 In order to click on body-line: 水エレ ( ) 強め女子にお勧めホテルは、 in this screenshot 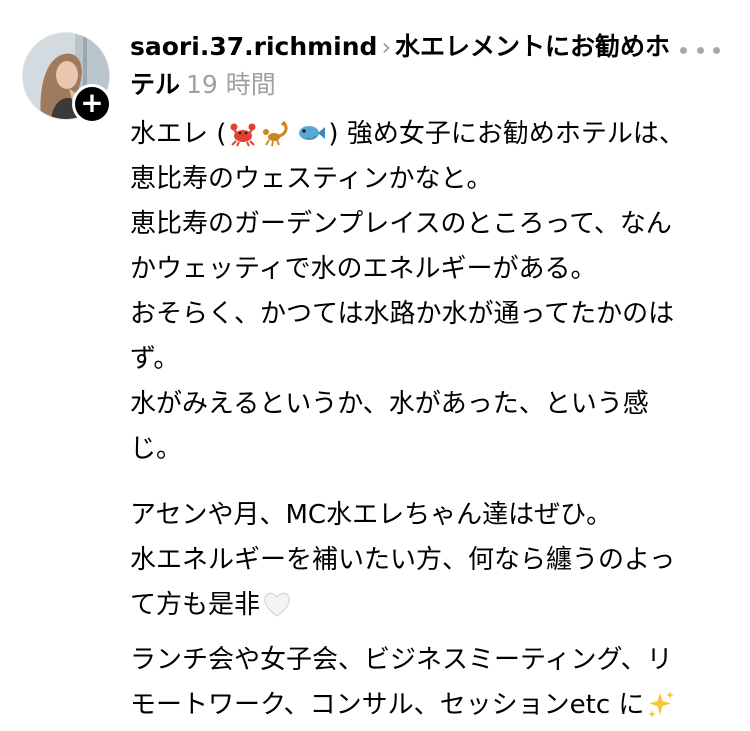, I will do `click(430, 134)`.